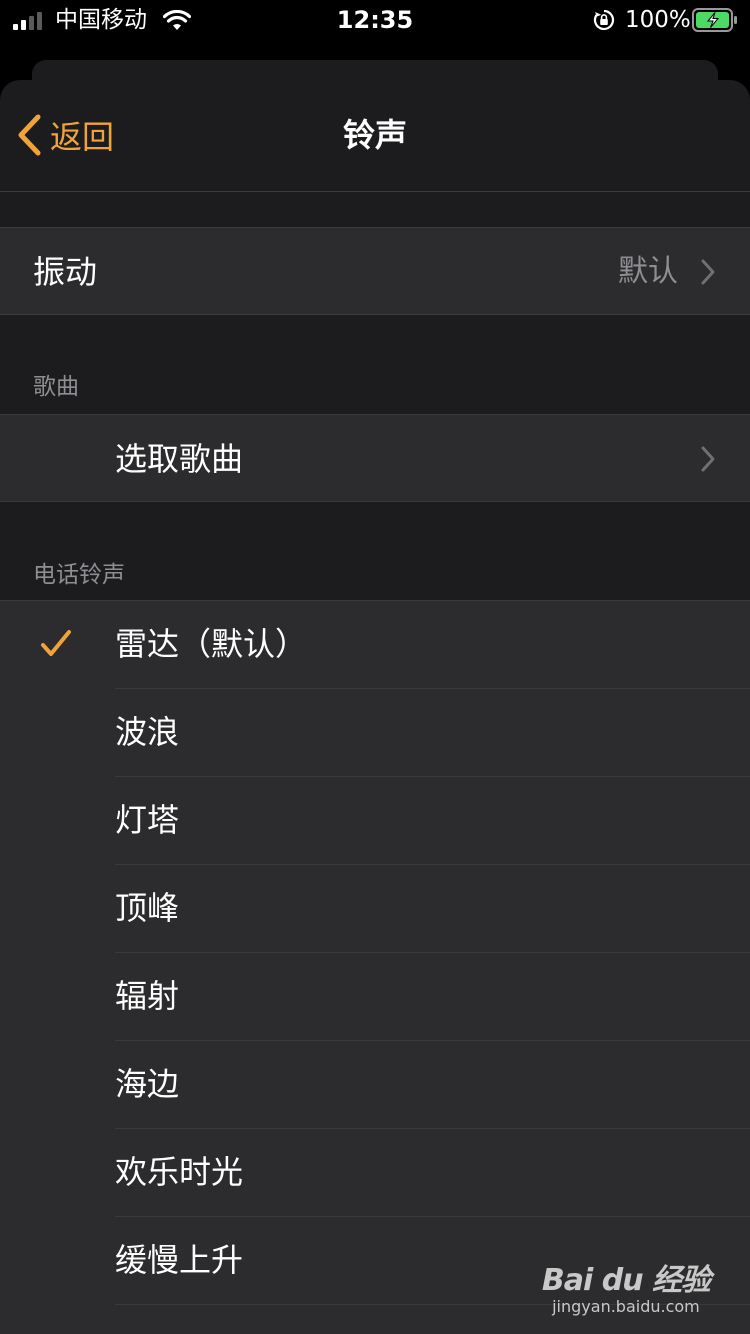  Describe the element at coordinates (658, 20) in the screenshot. I see `battery-percentage: 100%` at that location.